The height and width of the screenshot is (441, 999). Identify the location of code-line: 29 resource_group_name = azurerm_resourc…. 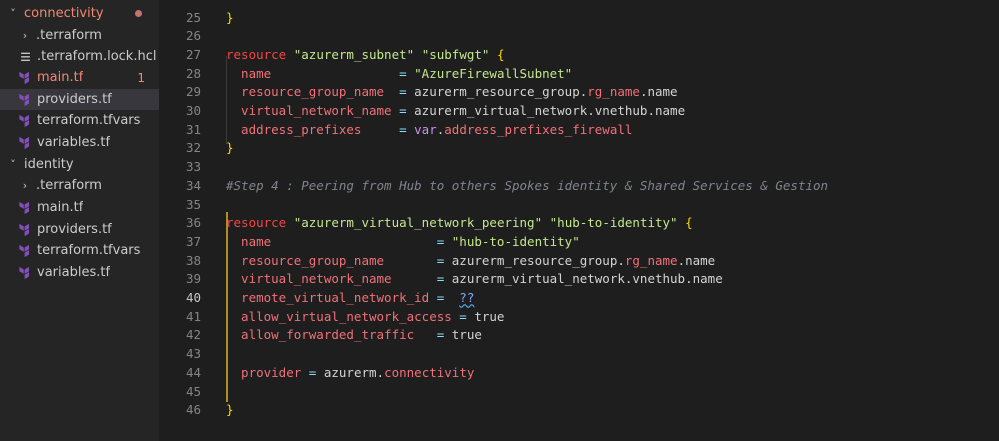
(579, 92).